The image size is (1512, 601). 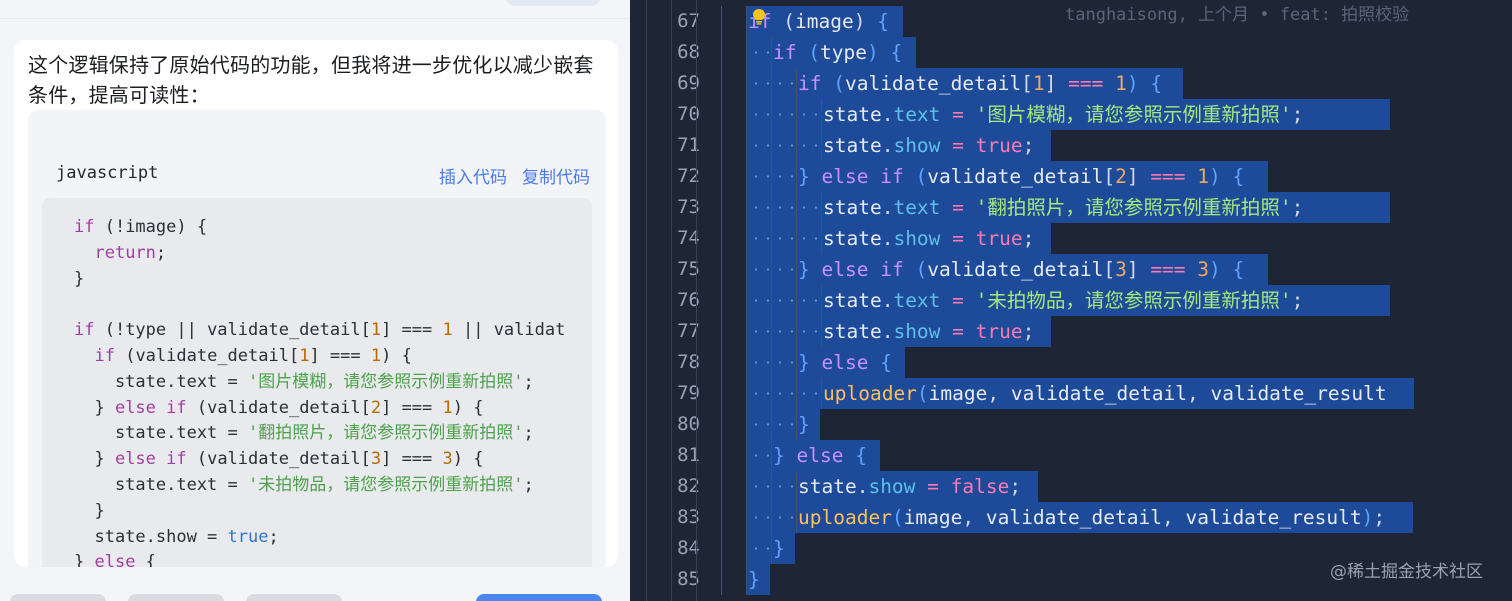 What do you see at coordinates (253, 355) in the screenshot?
I see `code-line: if (validate_detail[1] === 1) {` at bounding box center [253, 355].